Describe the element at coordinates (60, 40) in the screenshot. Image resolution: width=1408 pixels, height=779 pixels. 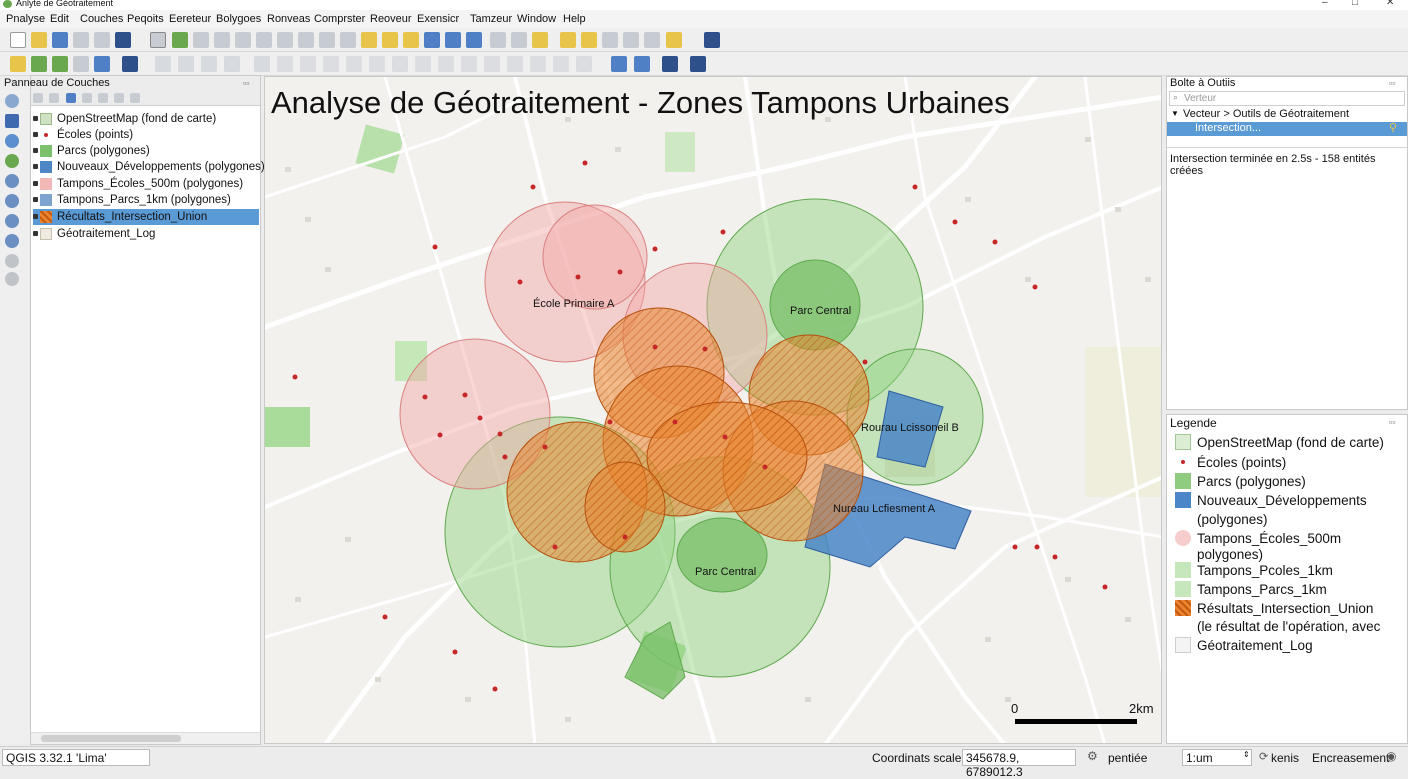
I see `save-project-icon` at that location.